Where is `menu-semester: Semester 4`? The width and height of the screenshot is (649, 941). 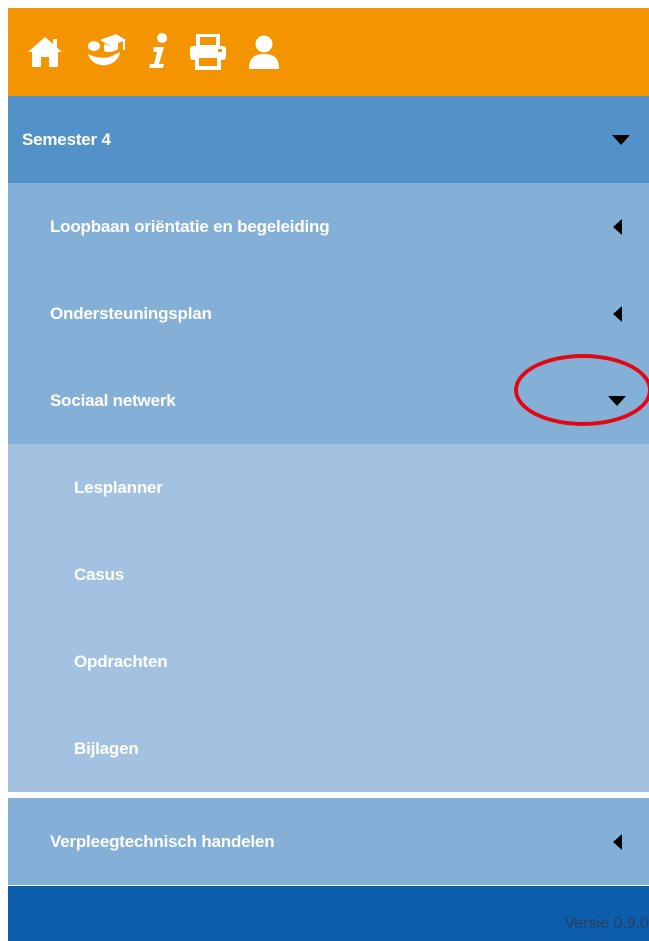
menu-semester: Semester 4 is located at coordinates (328, 139).